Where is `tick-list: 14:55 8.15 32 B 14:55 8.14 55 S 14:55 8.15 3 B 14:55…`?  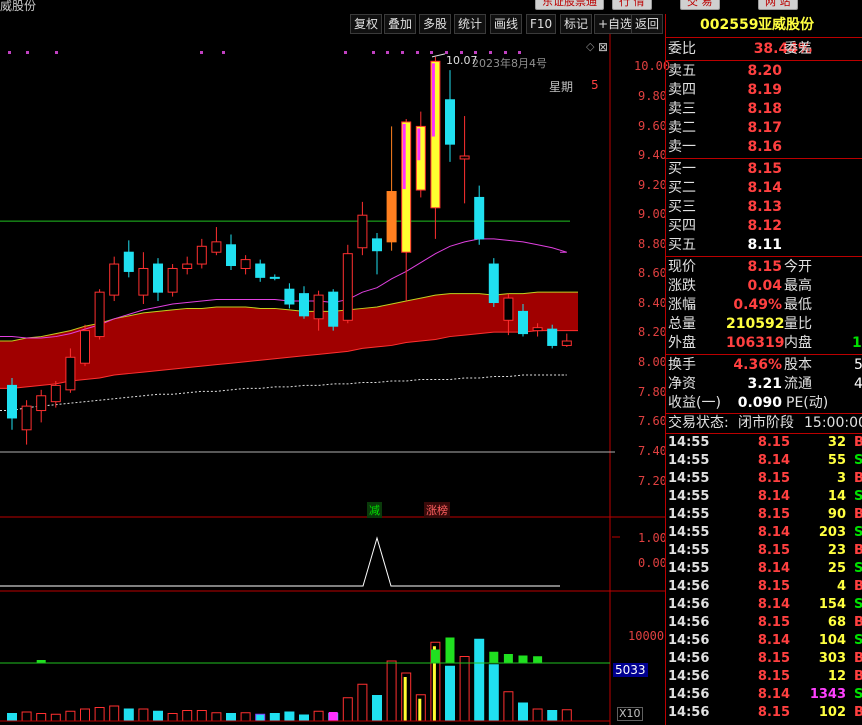
tick-list: 14:55 8.15 32 B 14:55 8.14 55 S 14:55 8.15 3 B 14:55… is located at coordinates (764, 579).